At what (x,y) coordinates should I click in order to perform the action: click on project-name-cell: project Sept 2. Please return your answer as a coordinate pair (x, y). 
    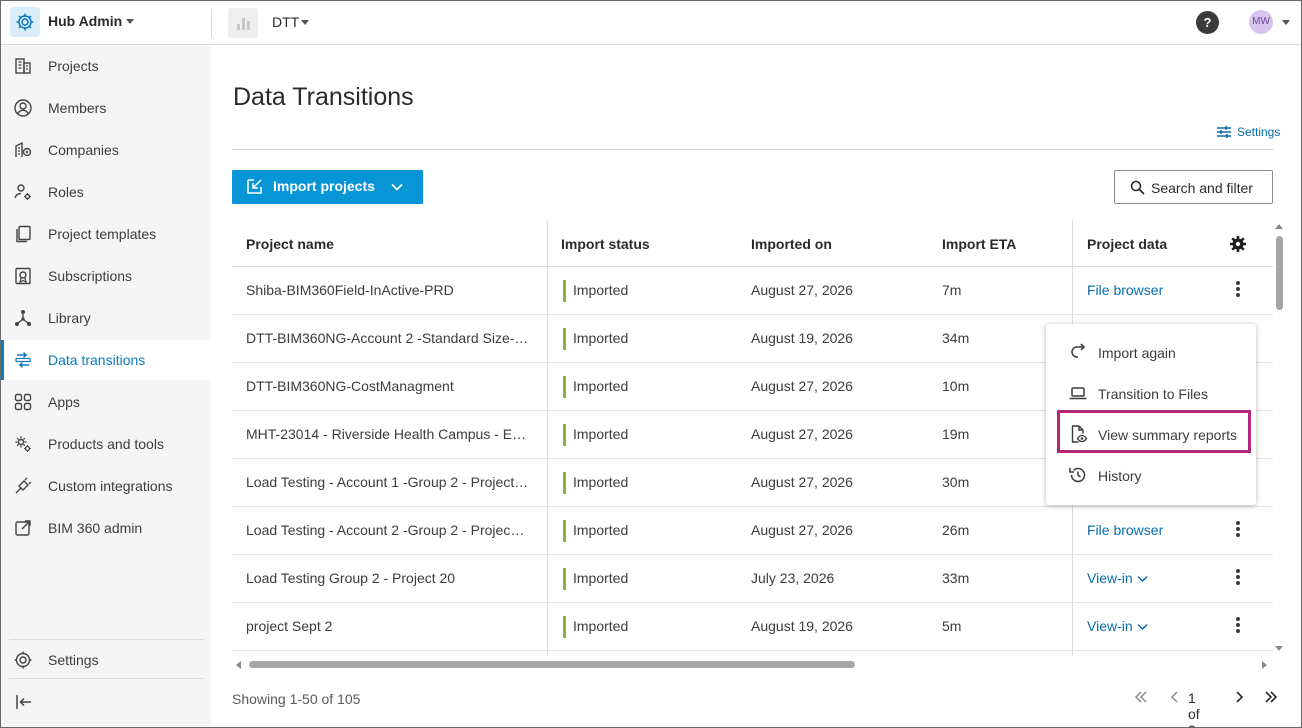
    Looking at the image, I should click on (289, 626).